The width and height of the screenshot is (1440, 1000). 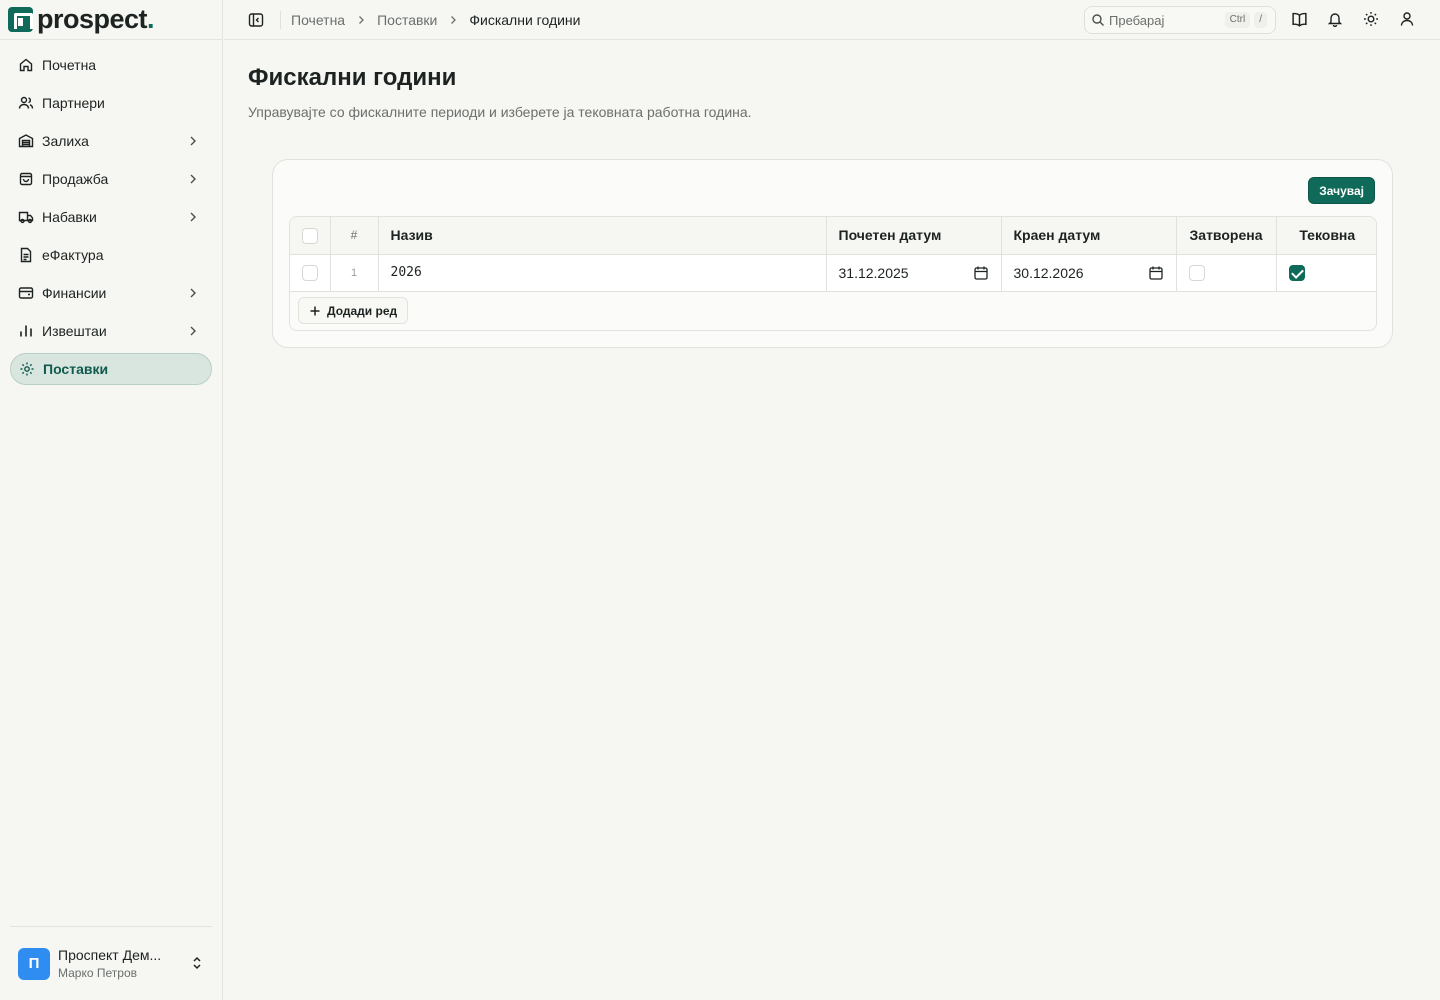 I want to click on sidebar-item-label: еФактура, so click(x=73, y=255).